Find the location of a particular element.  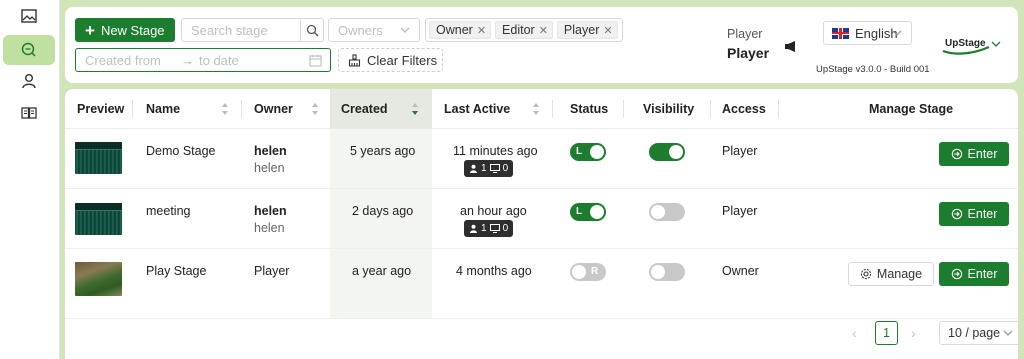

uk-flag-icon is located at coordinates (840, 33).